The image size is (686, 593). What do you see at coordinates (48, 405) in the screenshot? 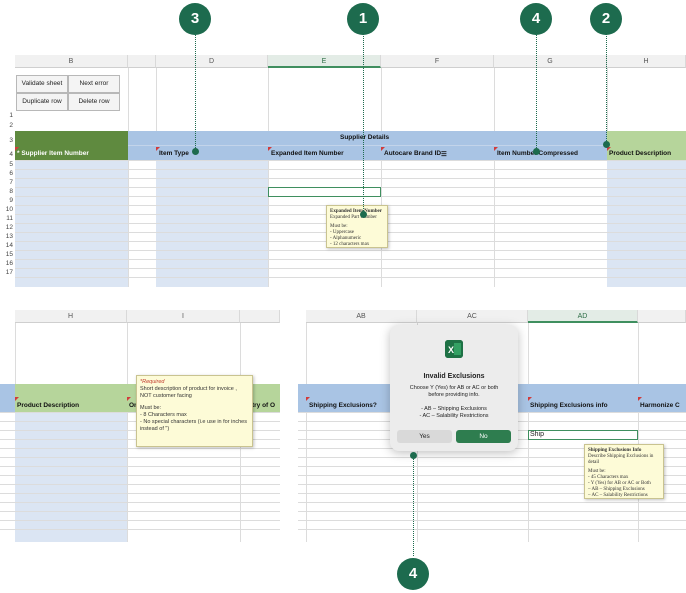
I see `product-description-header: Product Description` at bounding box center [48, 405].